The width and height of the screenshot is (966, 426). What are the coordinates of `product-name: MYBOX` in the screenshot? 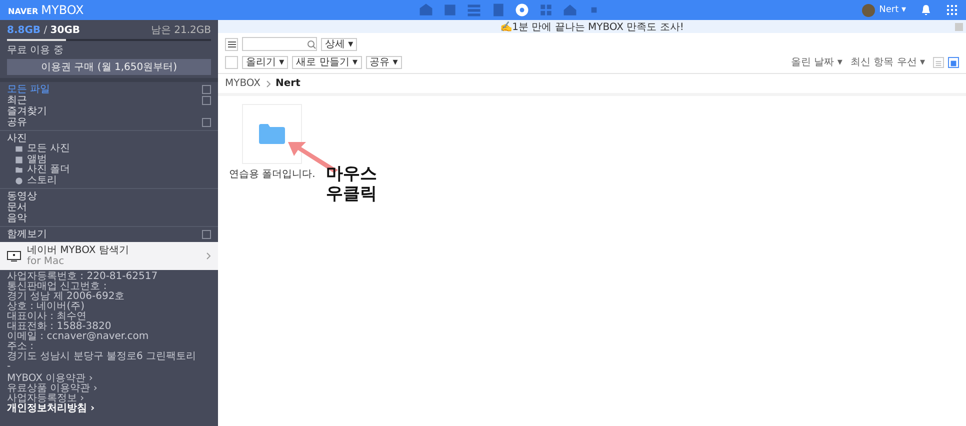 It's located at (62, 10).